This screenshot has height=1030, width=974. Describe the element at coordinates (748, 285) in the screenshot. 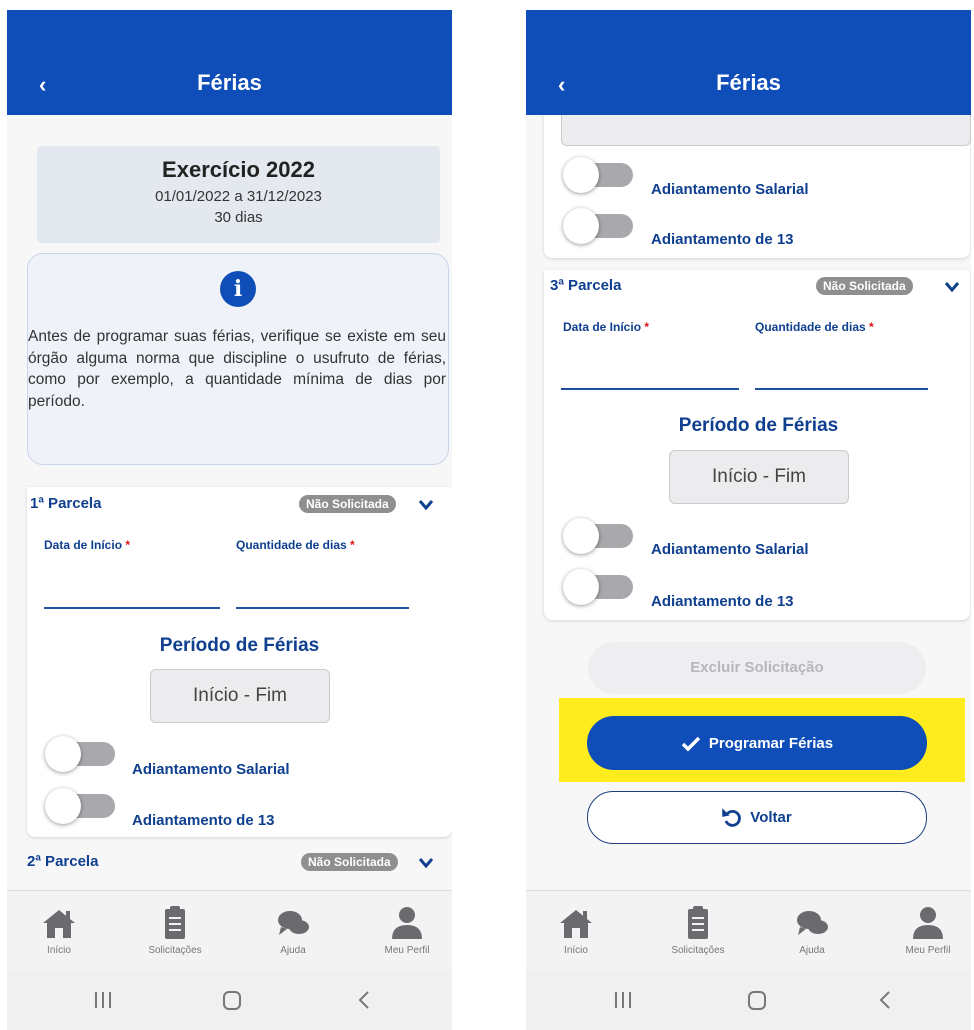

I see `parcela-3-header: 3ª Parcela Não Solicitada` at that location.